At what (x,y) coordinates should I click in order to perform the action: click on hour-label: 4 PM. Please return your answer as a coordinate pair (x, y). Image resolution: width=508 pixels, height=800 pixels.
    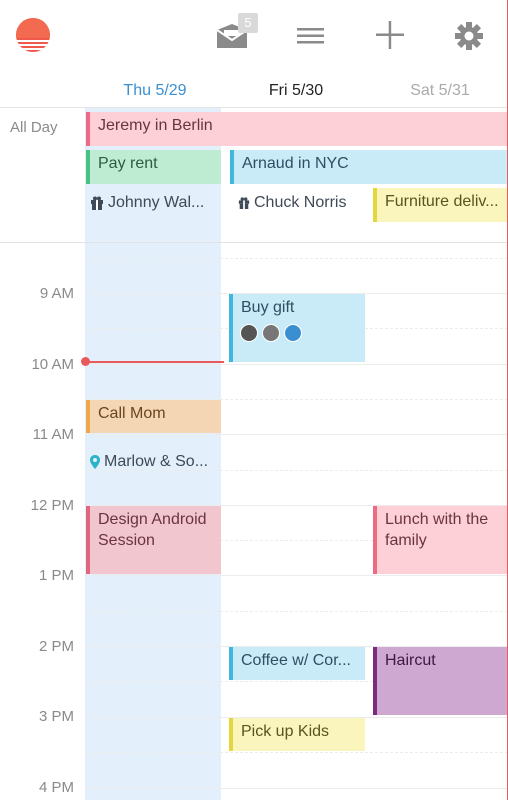
    Looking at the image, I should click on (56, 787).